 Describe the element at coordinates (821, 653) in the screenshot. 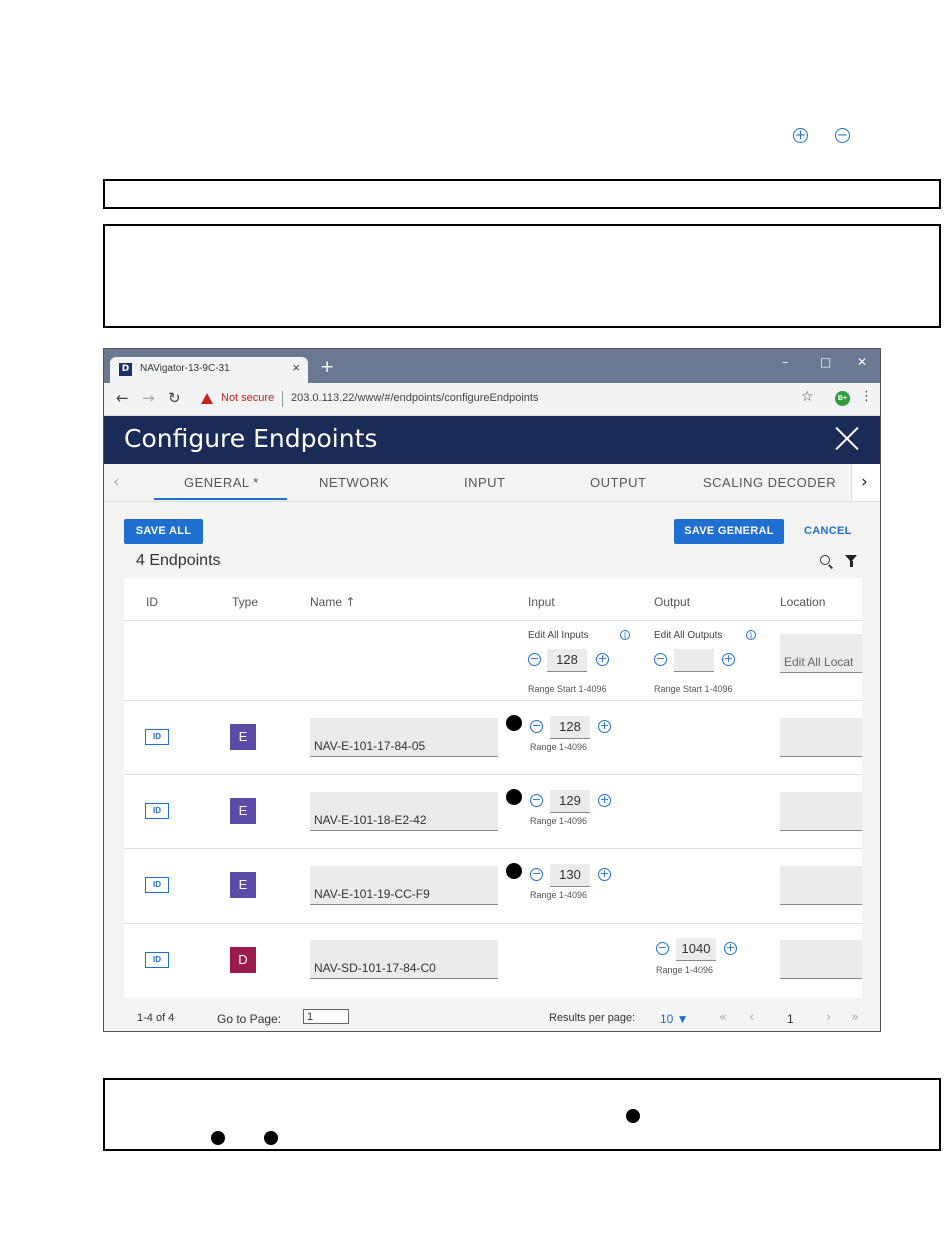

I see `edit-all-location-field: Edit All Locat` at that location.